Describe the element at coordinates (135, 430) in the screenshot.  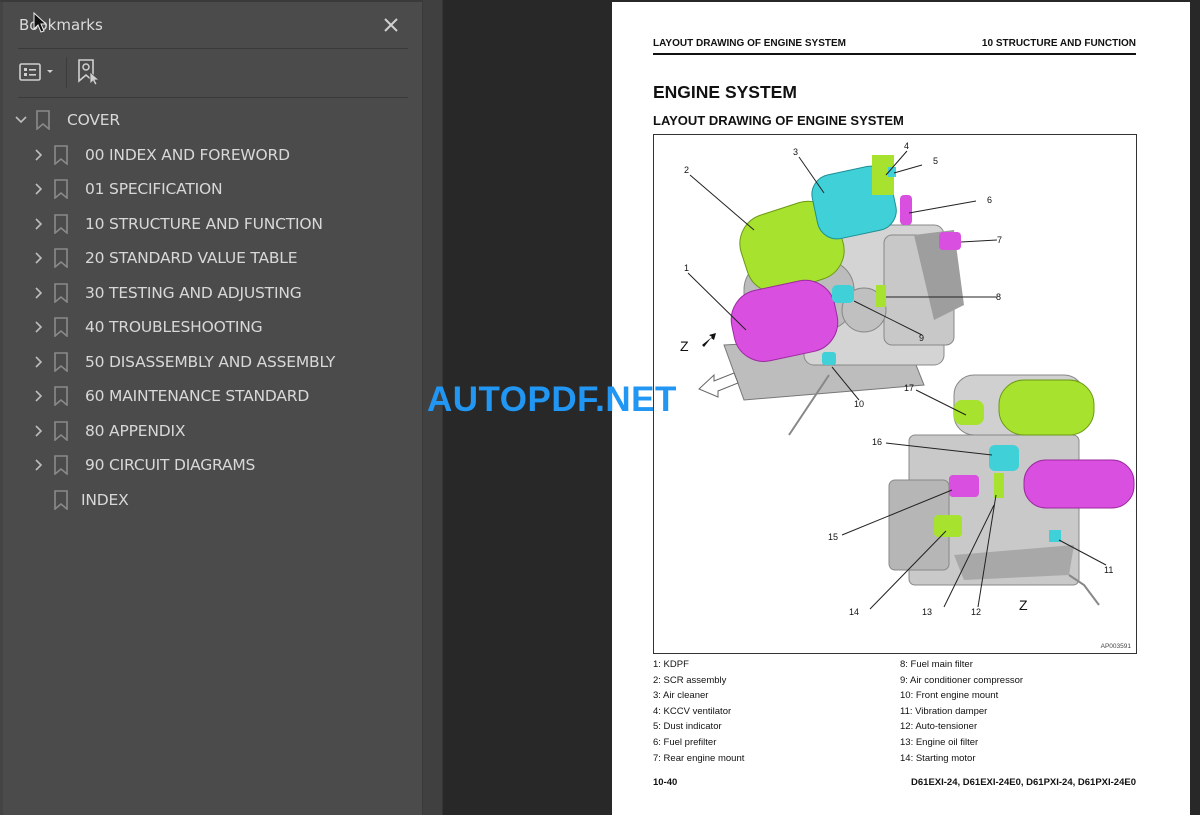
I see `bookmark-label: 80 APPENDIX` at that location.